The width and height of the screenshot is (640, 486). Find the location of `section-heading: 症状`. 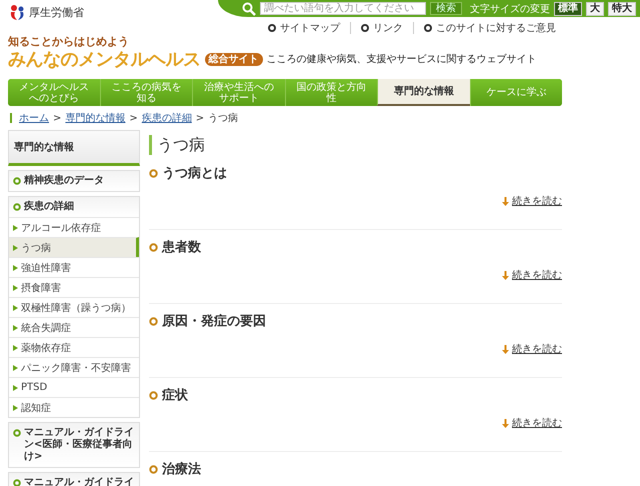

section-heading: 症状 is located at coordinates (175, 395).